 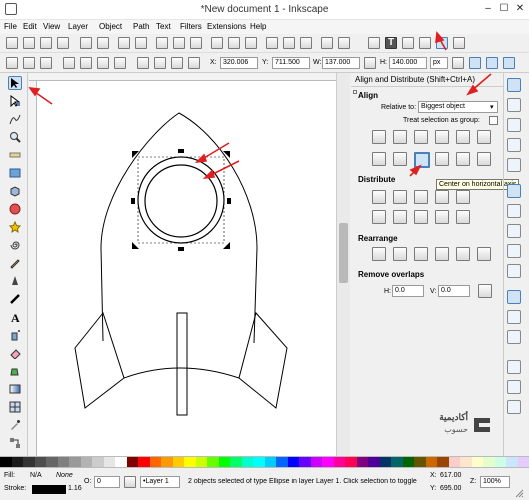 I want to click on preferences-icon, so click(x=459, y=43).